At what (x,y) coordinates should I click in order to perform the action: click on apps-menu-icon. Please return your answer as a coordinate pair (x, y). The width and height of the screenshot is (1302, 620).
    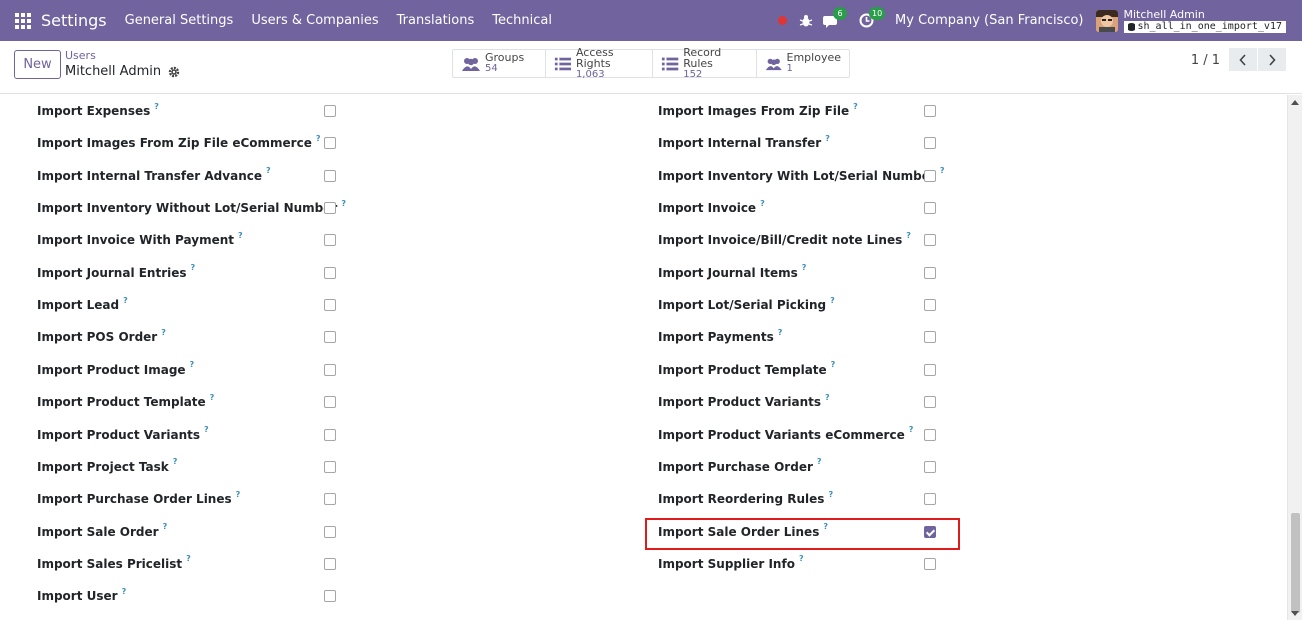
    Looking at the image, I should click on (23, 20).